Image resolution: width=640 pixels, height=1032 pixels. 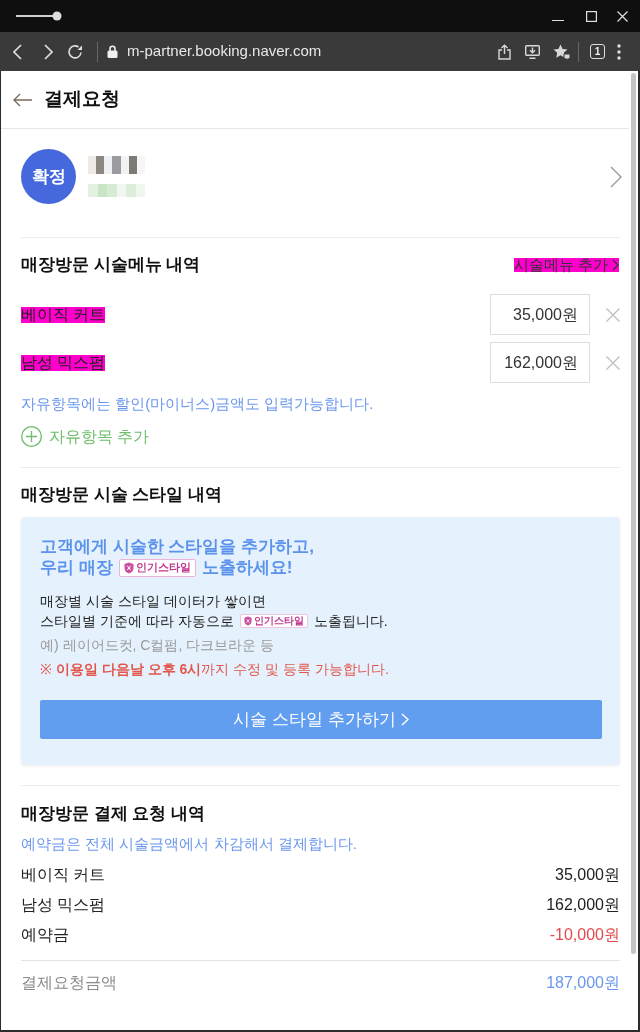 What do you see at coordinates (76, 567) in the screenshot?
I see `promo-headline: 우리 매장` at bounding box center [76, 567].